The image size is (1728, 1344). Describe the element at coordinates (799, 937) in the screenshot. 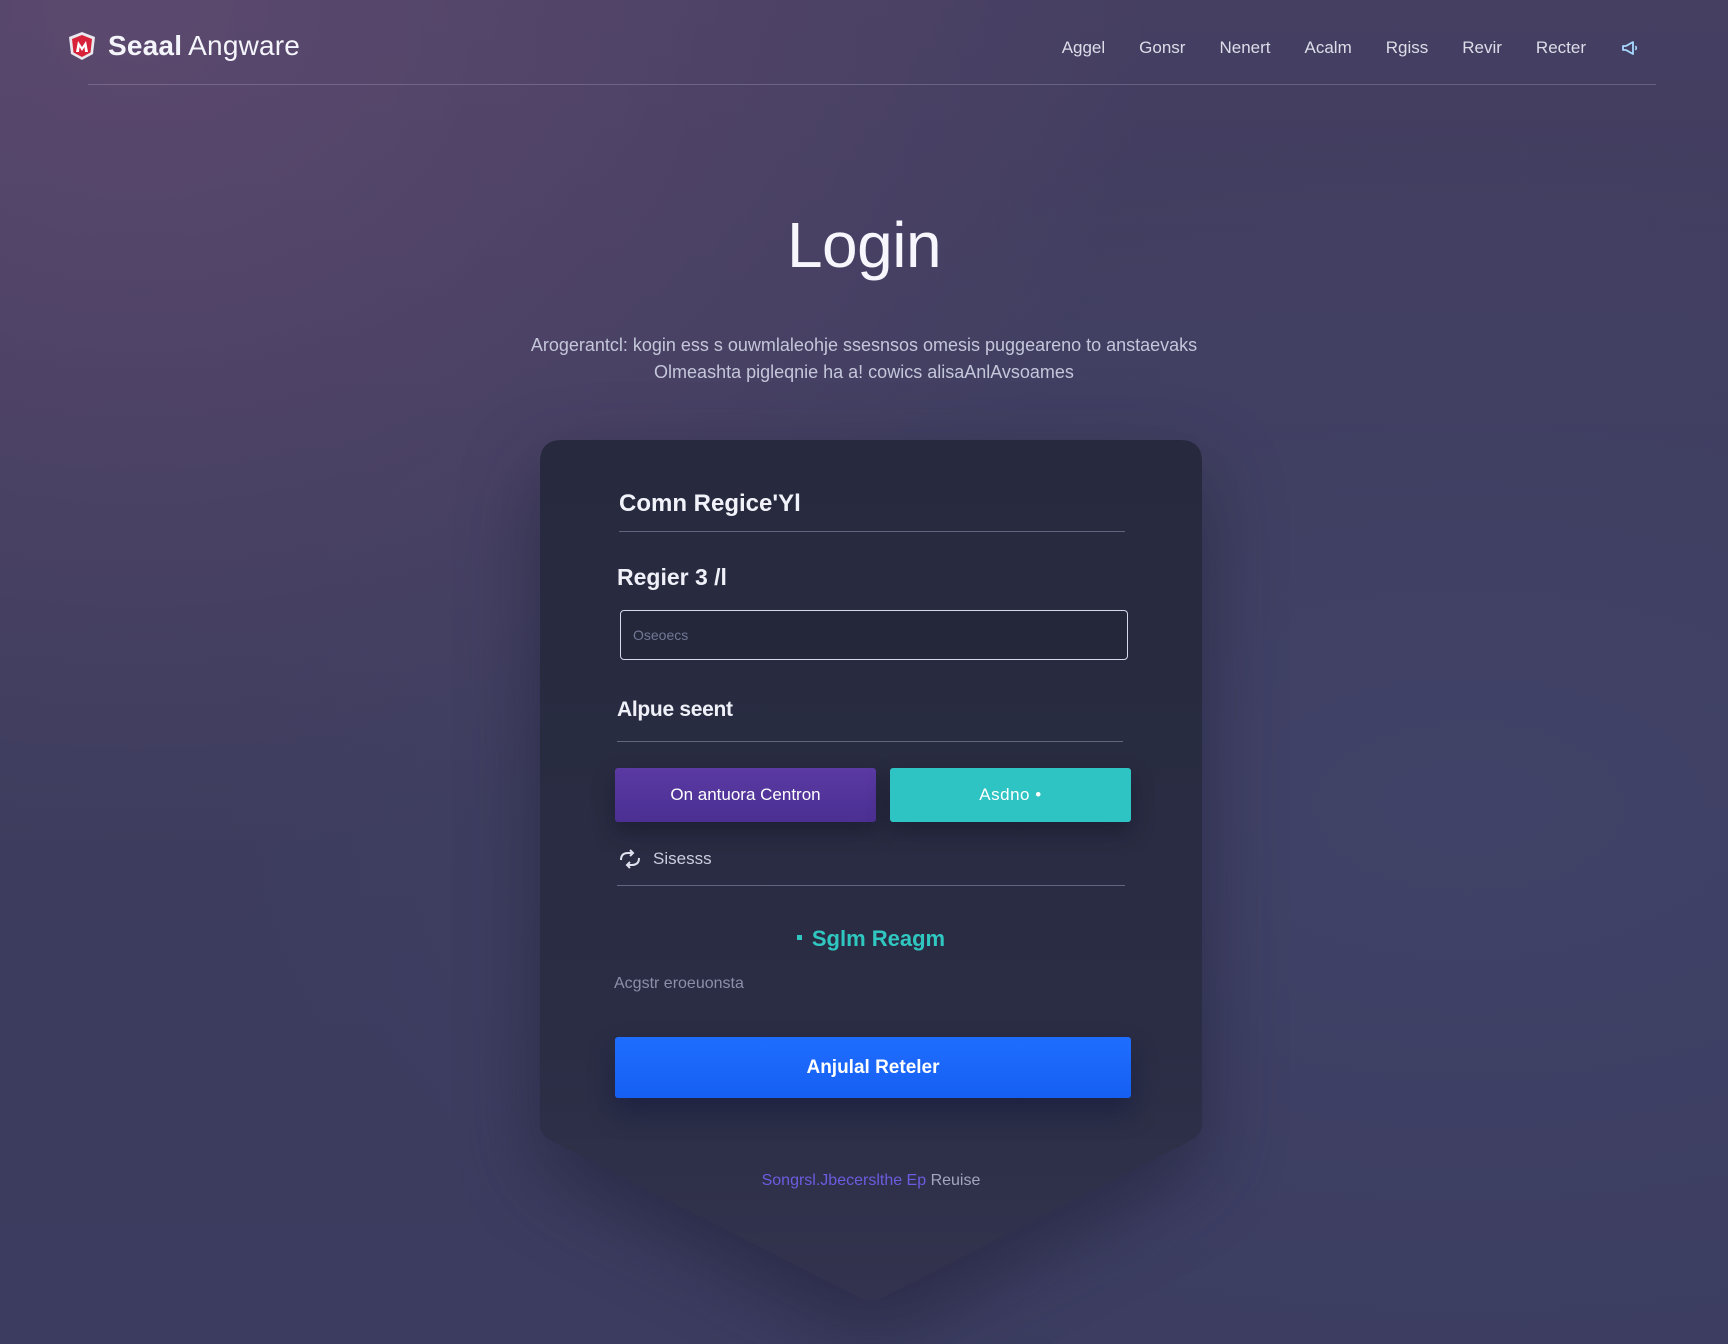

I see `bullet-icon` at that location.